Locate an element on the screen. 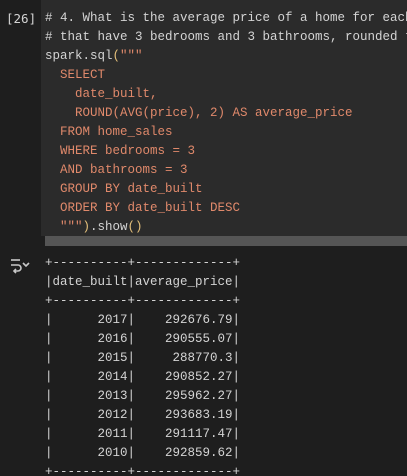 The width and height of the screenshot is (407, 476). table-header: |date_built|average_price| is located at coordinates (143, 282).